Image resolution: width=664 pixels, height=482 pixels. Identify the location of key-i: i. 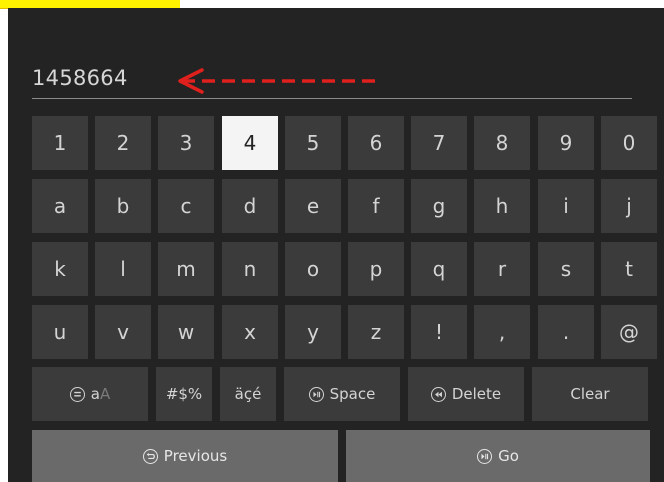
(566, 206).